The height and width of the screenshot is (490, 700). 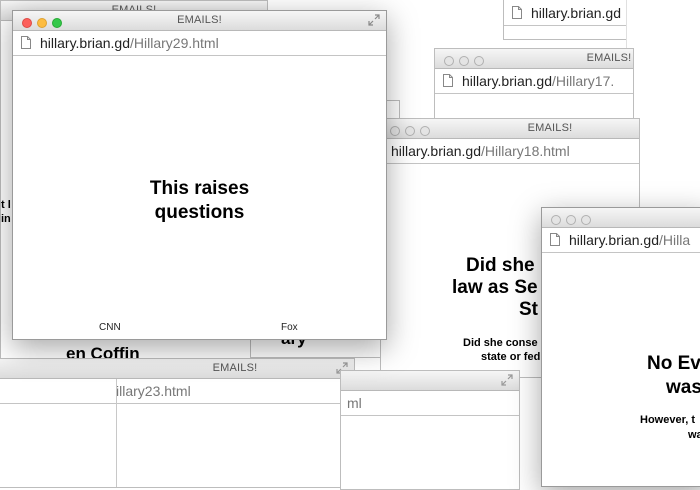 I want to click on url-text: hillary.brian.gd/Hillary18.html, so click(x=480, y=151).